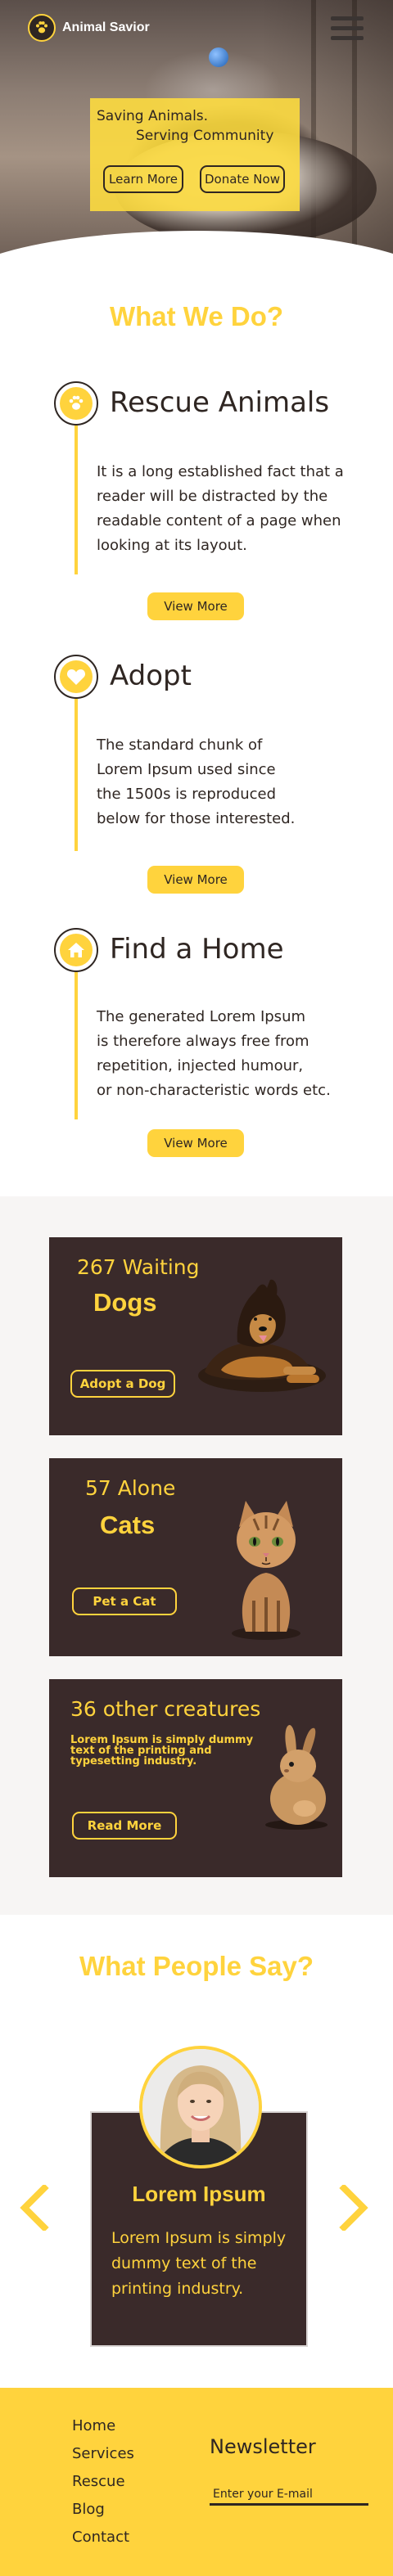  I want to click on hero-tagline-1: Saving Animals., so click(153, 116).